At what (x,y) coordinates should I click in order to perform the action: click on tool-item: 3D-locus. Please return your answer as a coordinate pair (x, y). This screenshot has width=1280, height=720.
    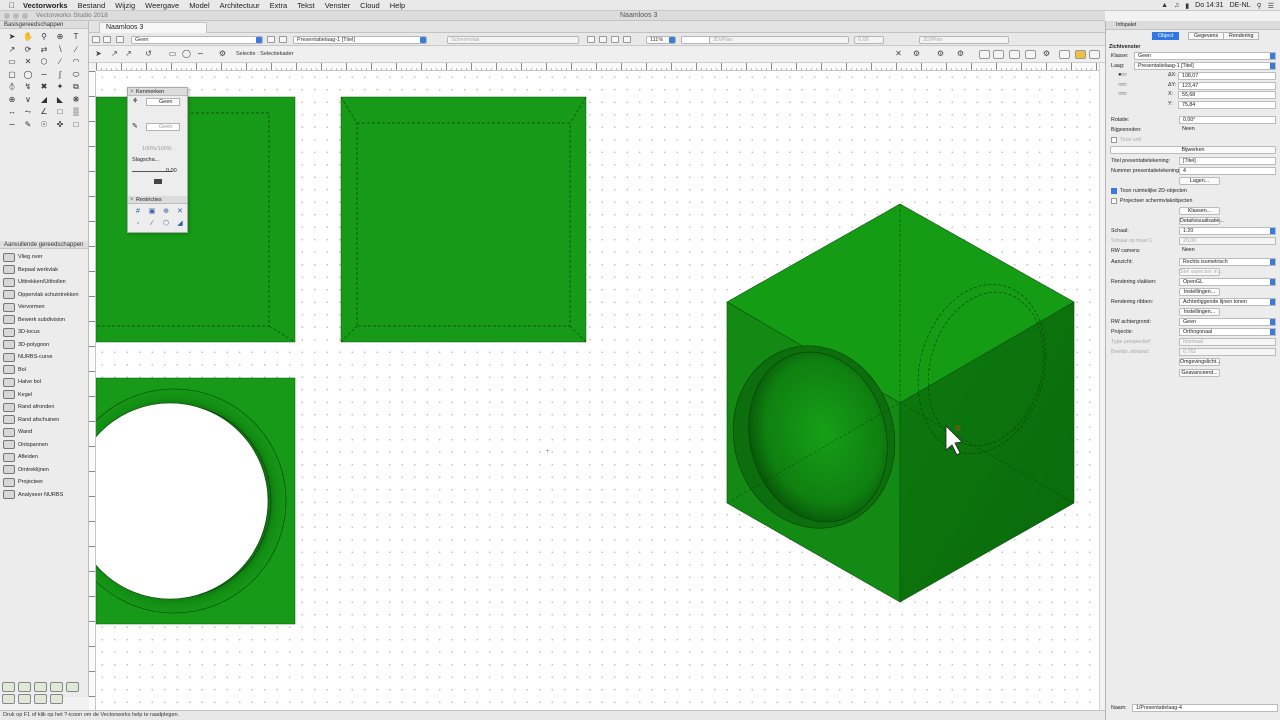
    Looking at the image, I should click on (44, 332).